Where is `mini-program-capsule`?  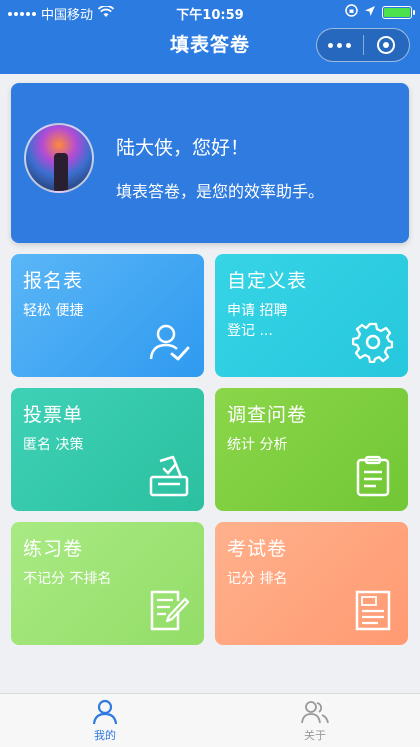 mini-program-capsule is located at coordinates (363, 45).